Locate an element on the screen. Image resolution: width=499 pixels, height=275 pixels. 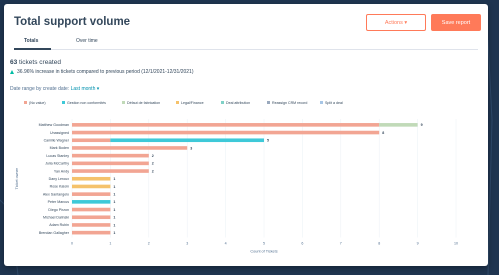
y-tick-label: Peter Marcus is located at coordinates (59, 202).